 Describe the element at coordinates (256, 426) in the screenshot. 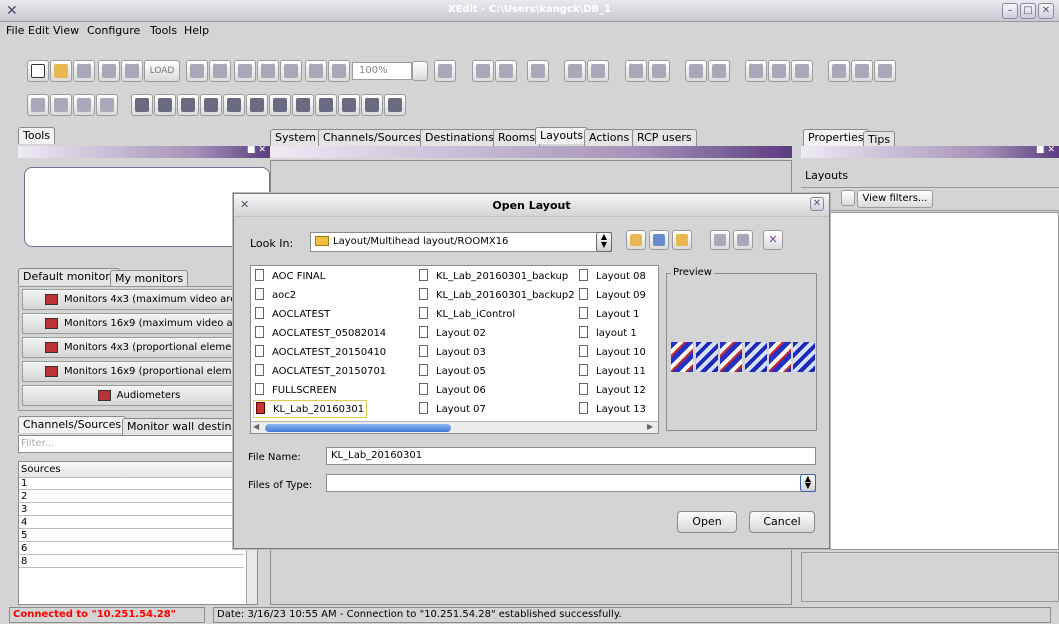

I see `scroll-left-icon: ◀` at that location.